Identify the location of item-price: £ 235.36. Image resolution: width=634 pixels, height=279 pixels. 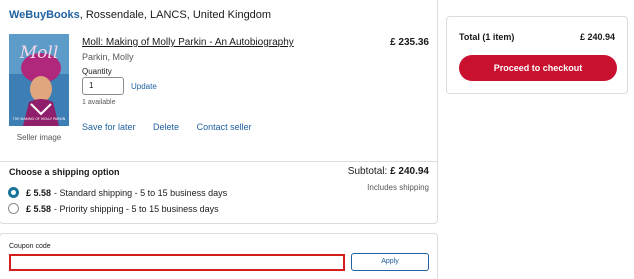
(409, 42).